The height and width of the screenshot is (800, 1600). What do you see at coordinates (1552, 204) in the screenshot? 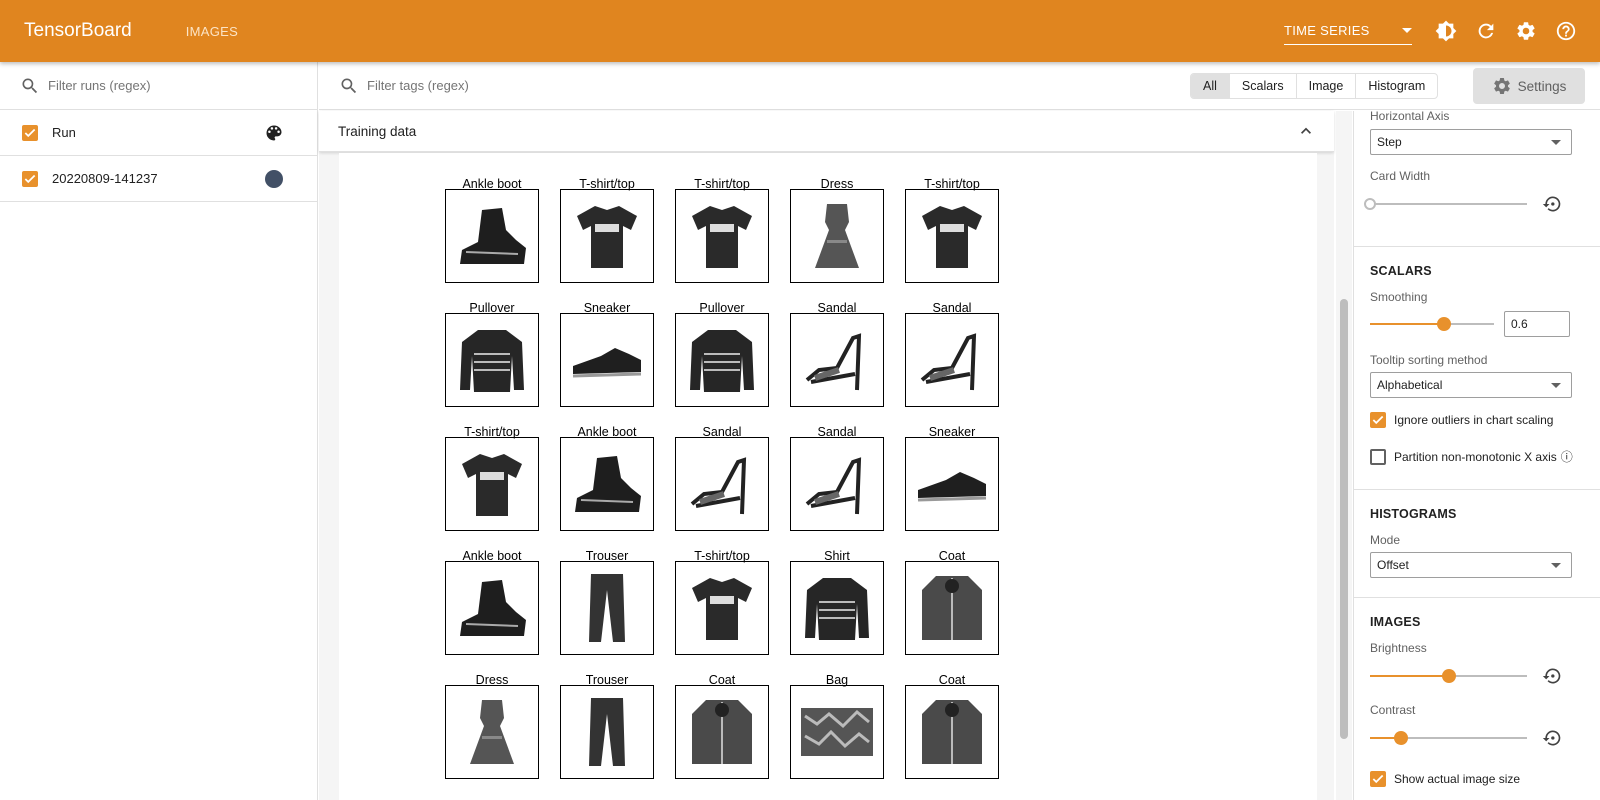
I see `card-width-reset-button` at bounding box center [1552, 204].